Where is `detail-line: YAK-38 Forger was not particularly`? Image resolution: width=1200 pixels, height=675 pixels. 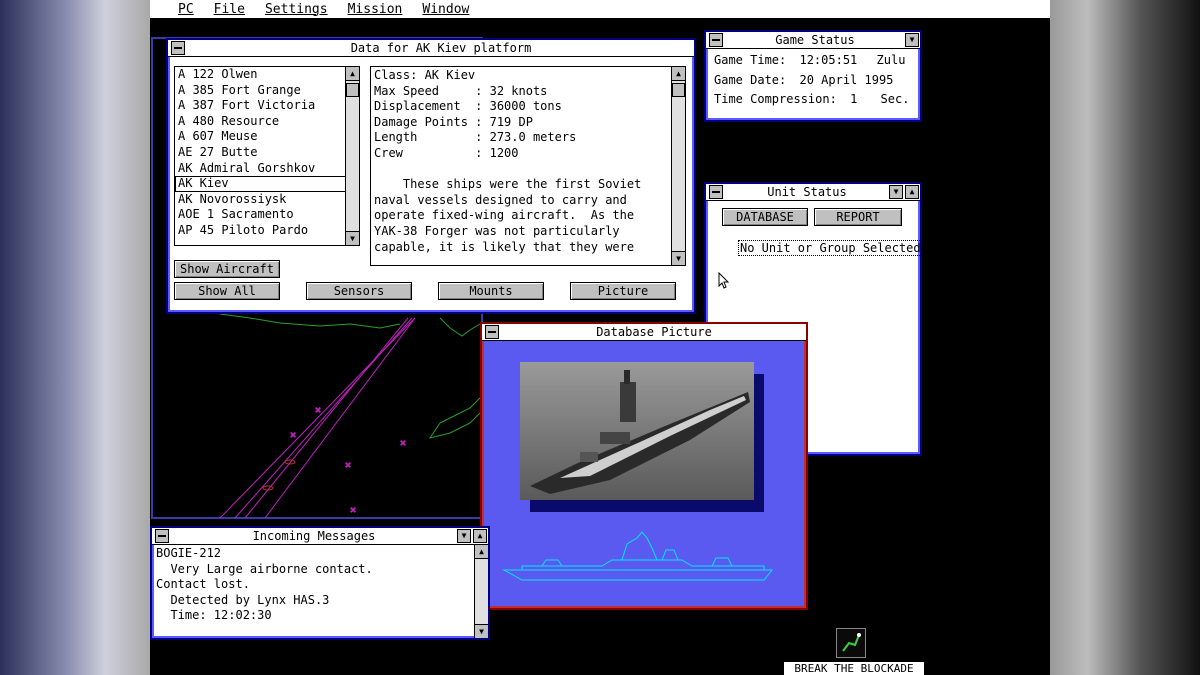 detail-line: YAK-38 Forger was not particularly is located at coordinates (497, 230).